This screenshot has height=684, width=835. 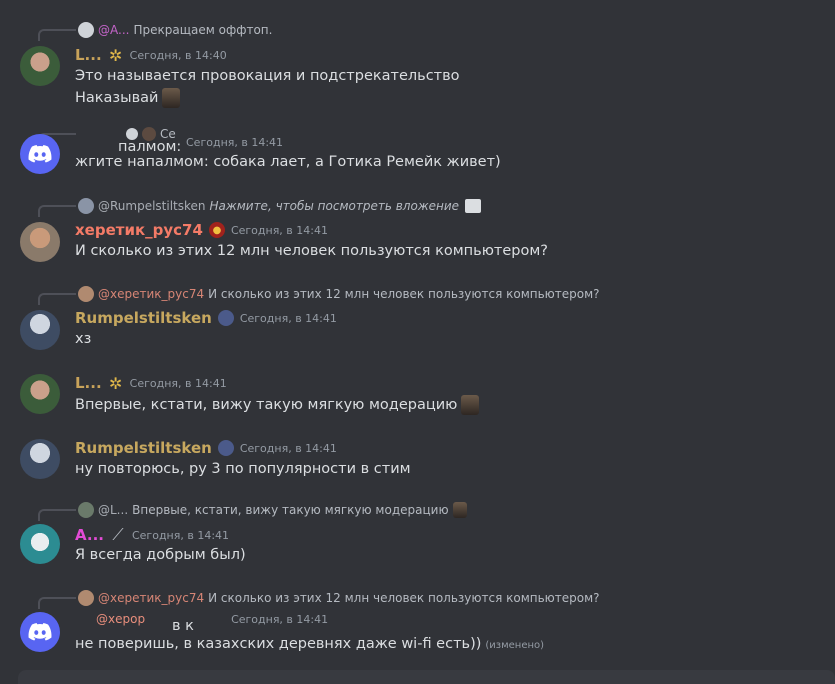 I want to click on reply-preview: @A... Прекращаем оффтоп., so click(x=175, y=30).